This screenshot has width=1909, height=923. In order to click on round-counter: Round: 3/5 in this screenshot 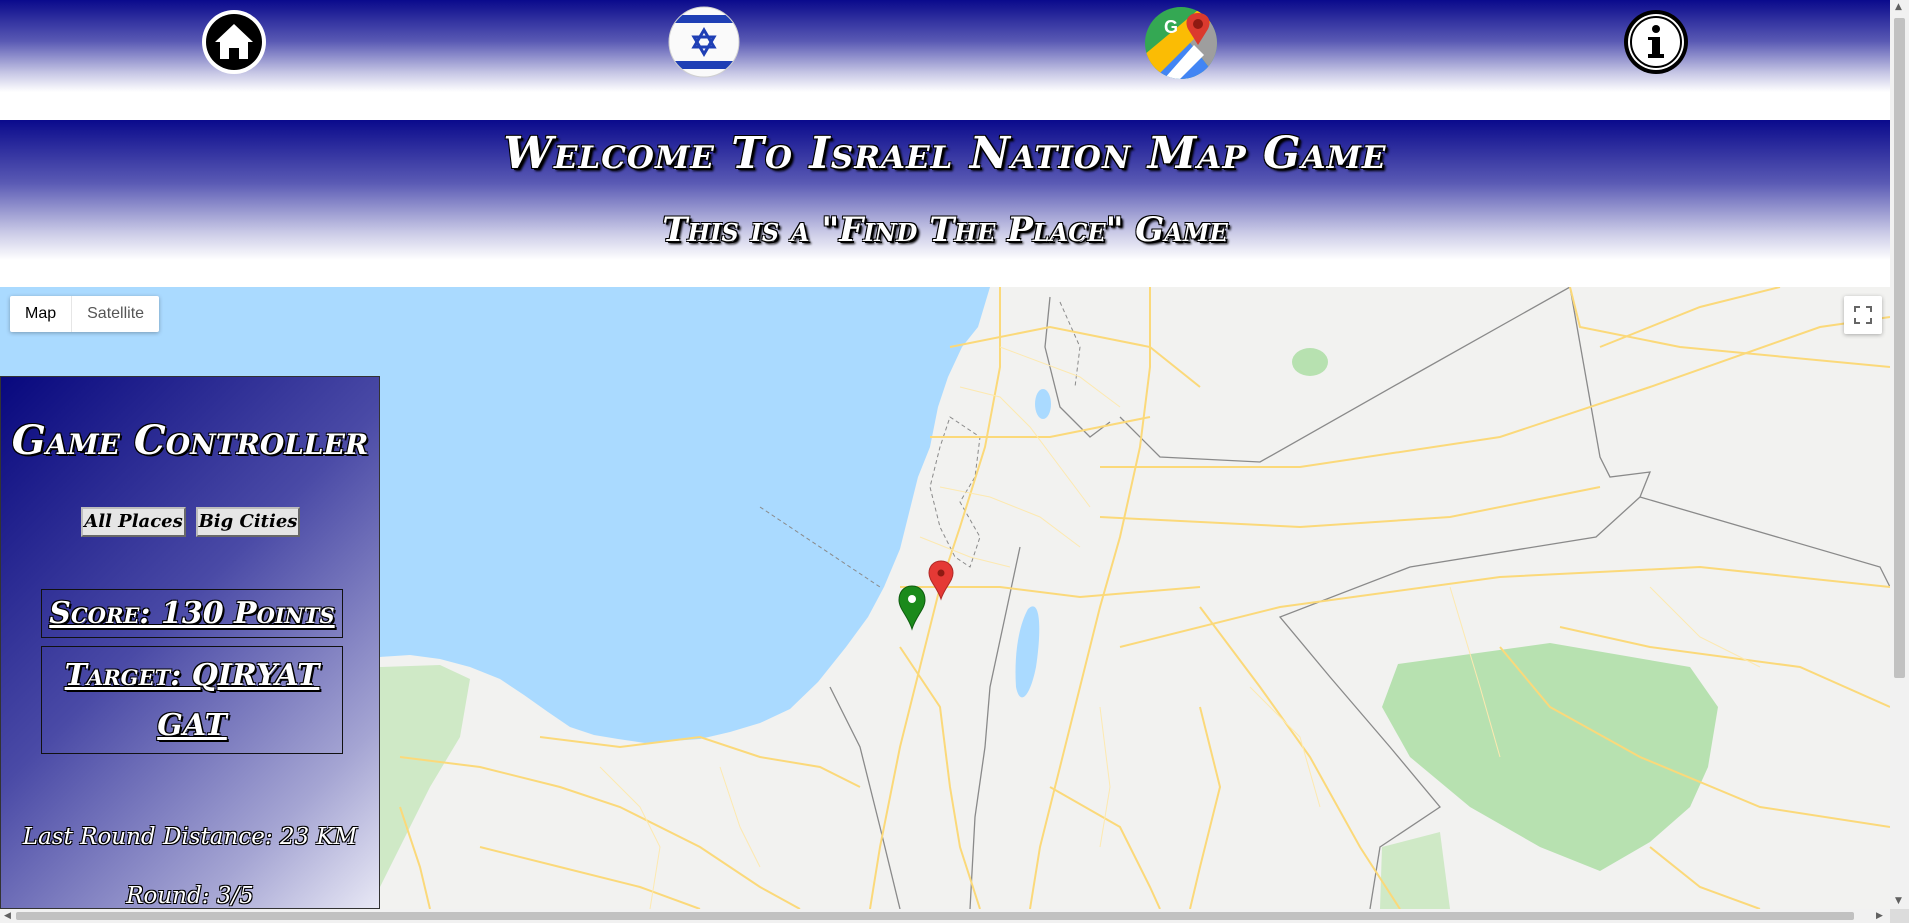, I will do `click(190, 896)`.